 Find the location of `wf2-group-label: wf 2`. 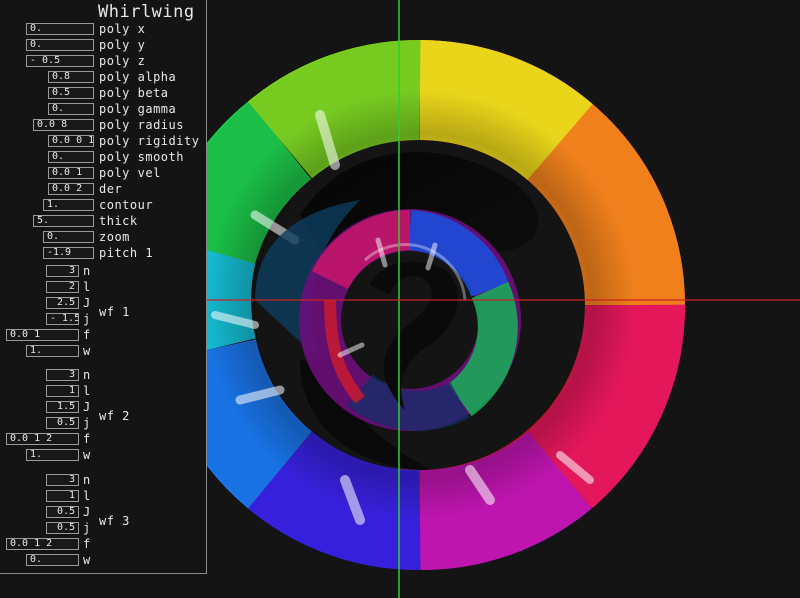

wf2-group-label: wf 2 is located at coordinates (114, 416).